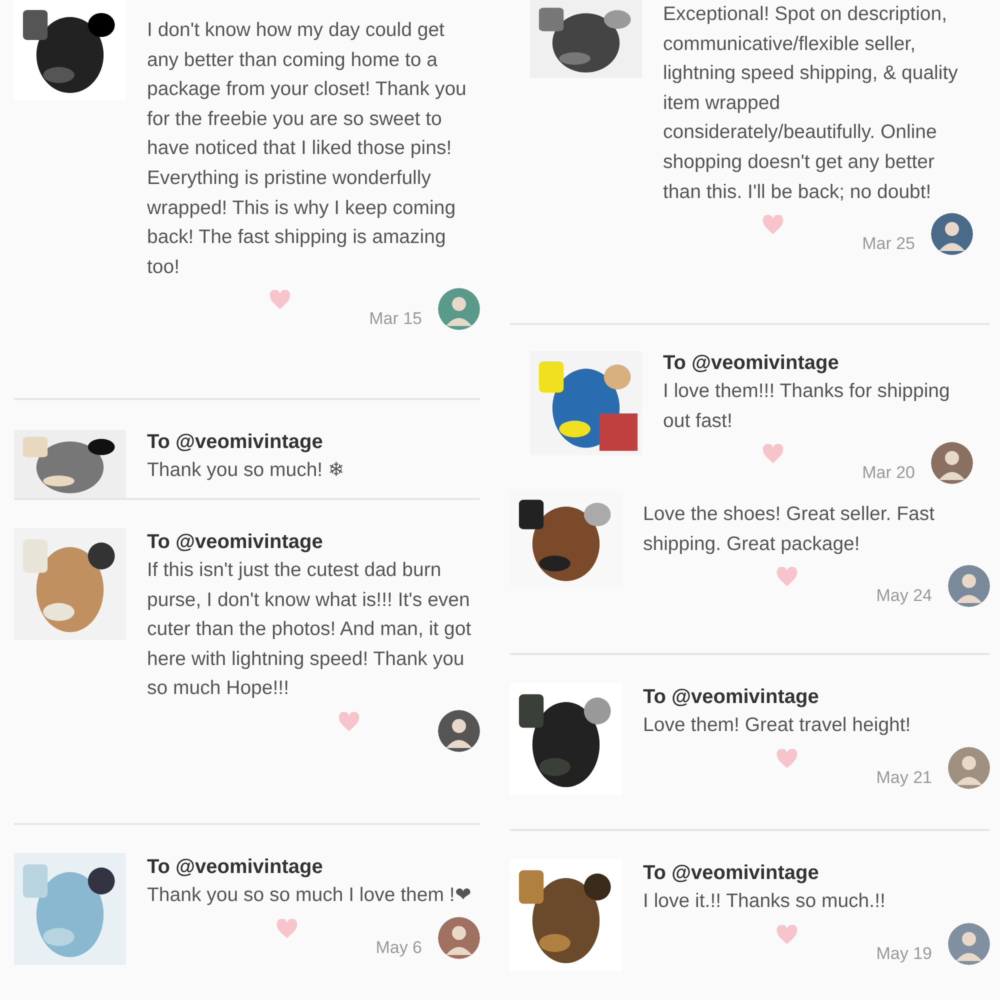 The height and width of the screenshot is (1000, 1000). Describe the element at coordinates (904, 596) in the screenshot. I see `review-date: May 24` at that location.